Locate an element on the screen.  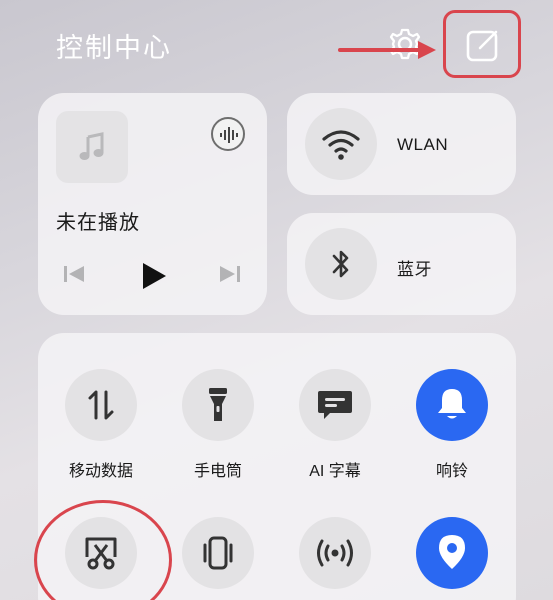
location-icon is located at coordinates (452, 553).